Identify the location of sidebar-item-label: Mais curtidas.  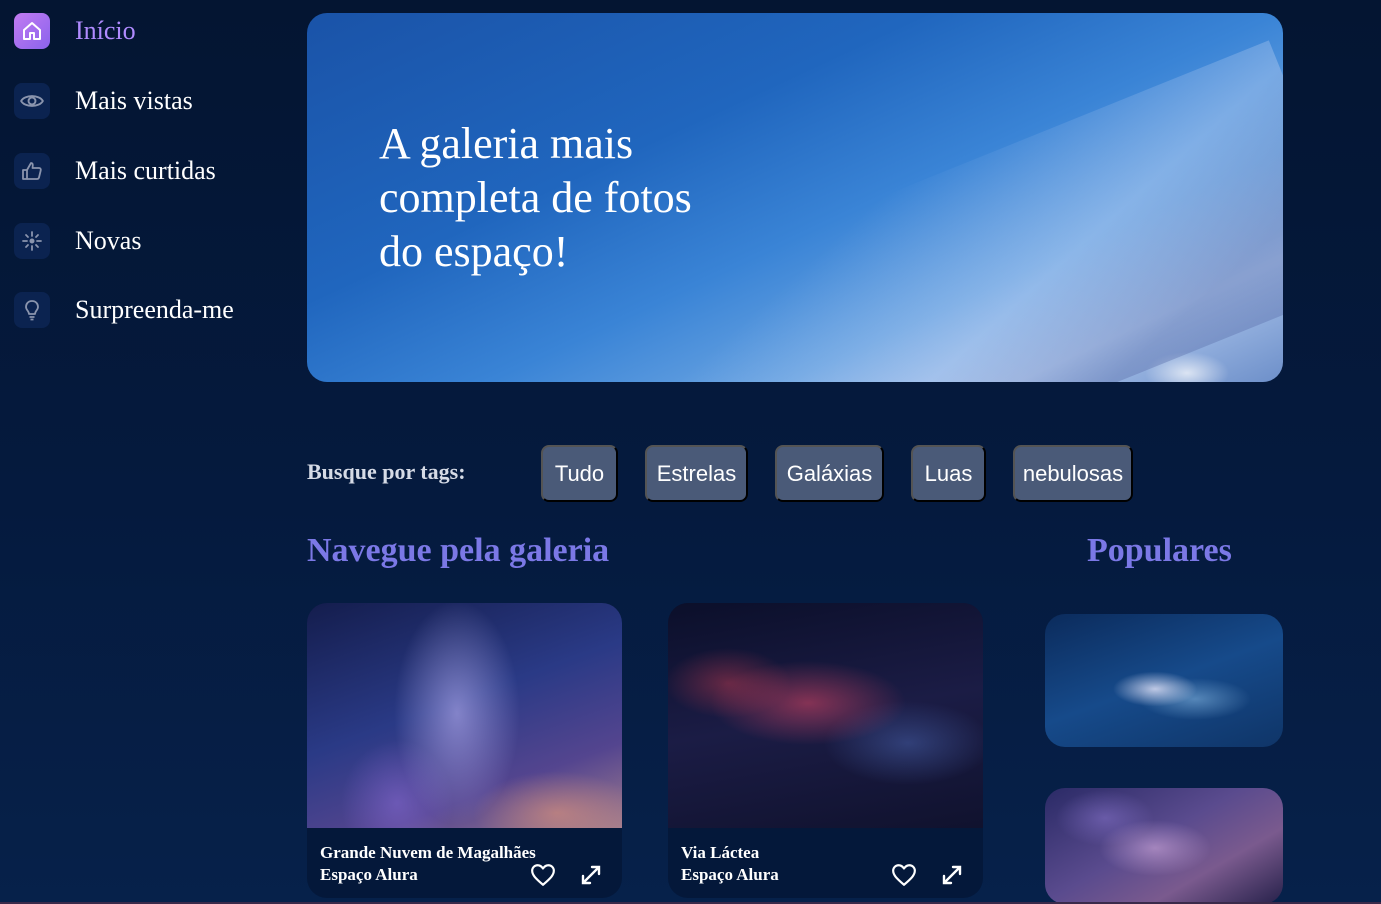
(145, 170).